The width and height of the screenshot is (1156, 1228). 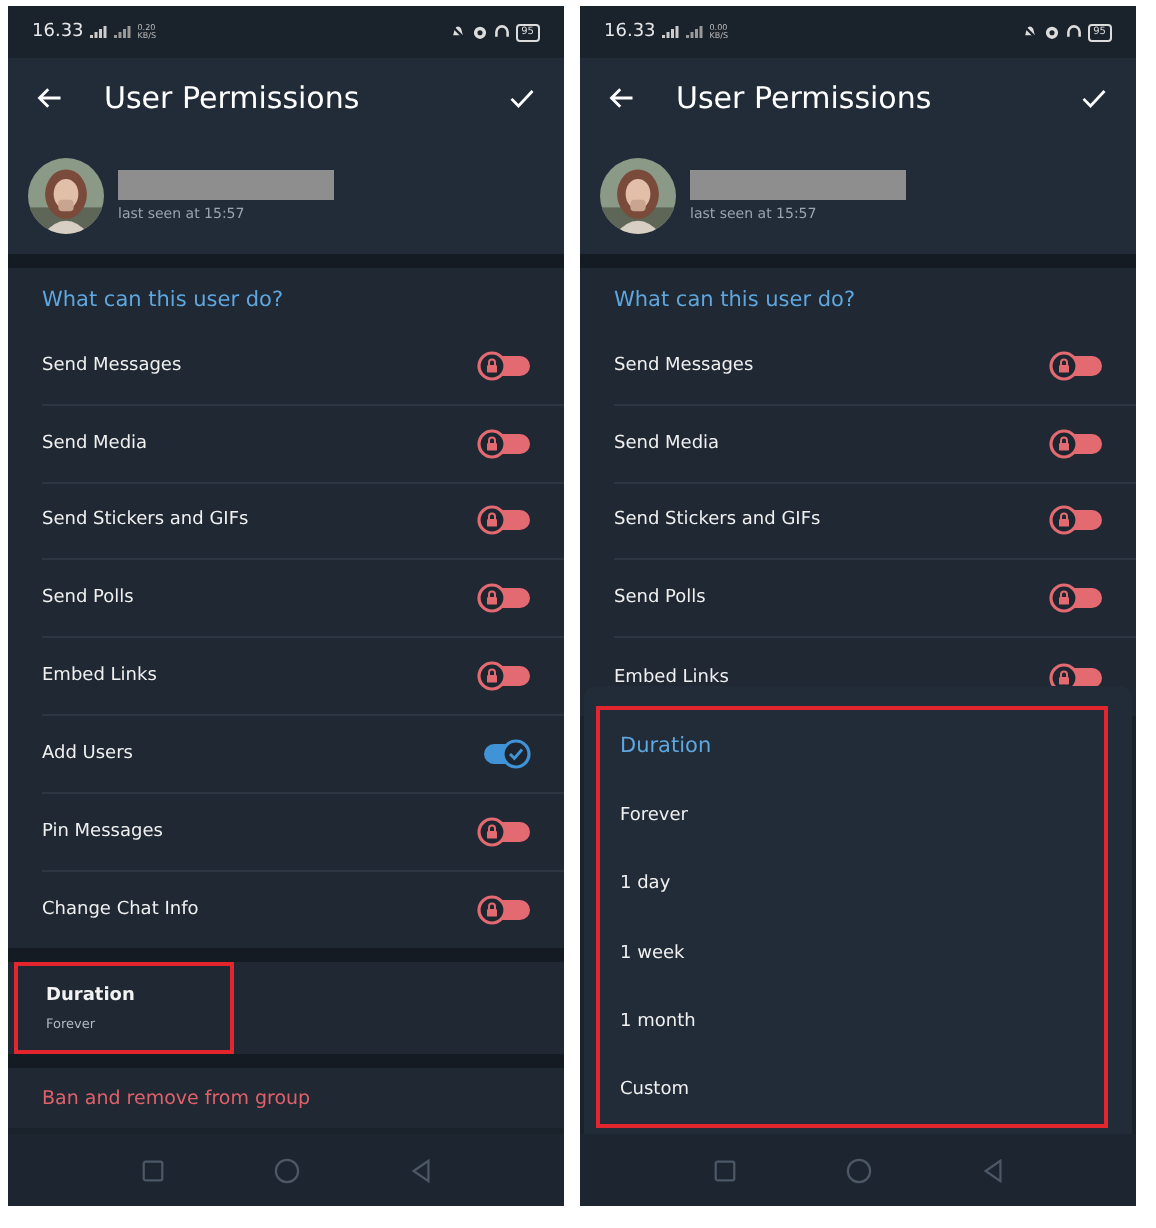 What do you see at coordinates (176, 1098) in the screenshot?
I see `ban-user-action: Ban and remove from group` at bounding box center [176, 1098].